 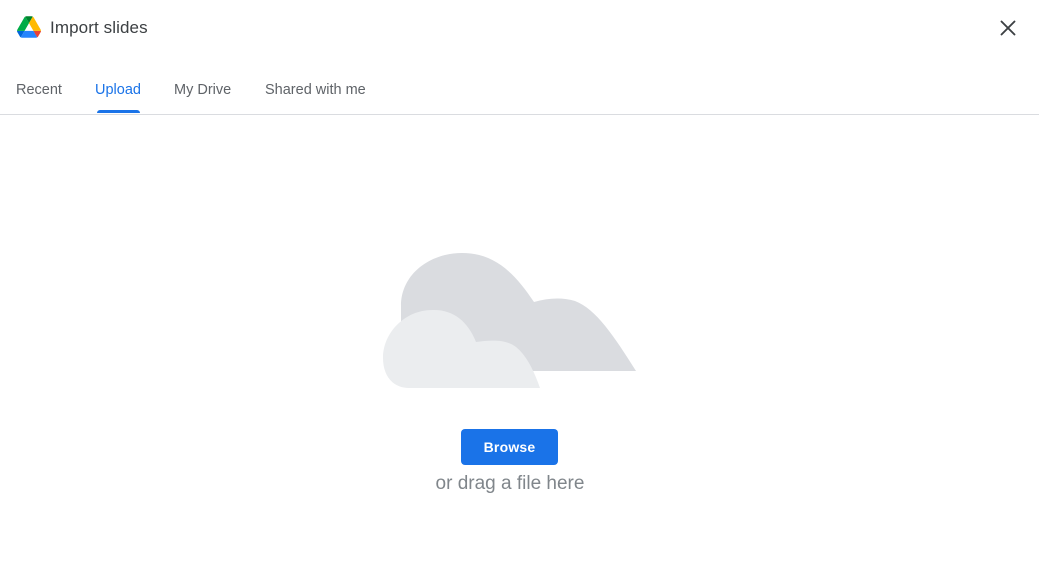 I want to click on tab-upload: Upload, so click(x=118, y=90).